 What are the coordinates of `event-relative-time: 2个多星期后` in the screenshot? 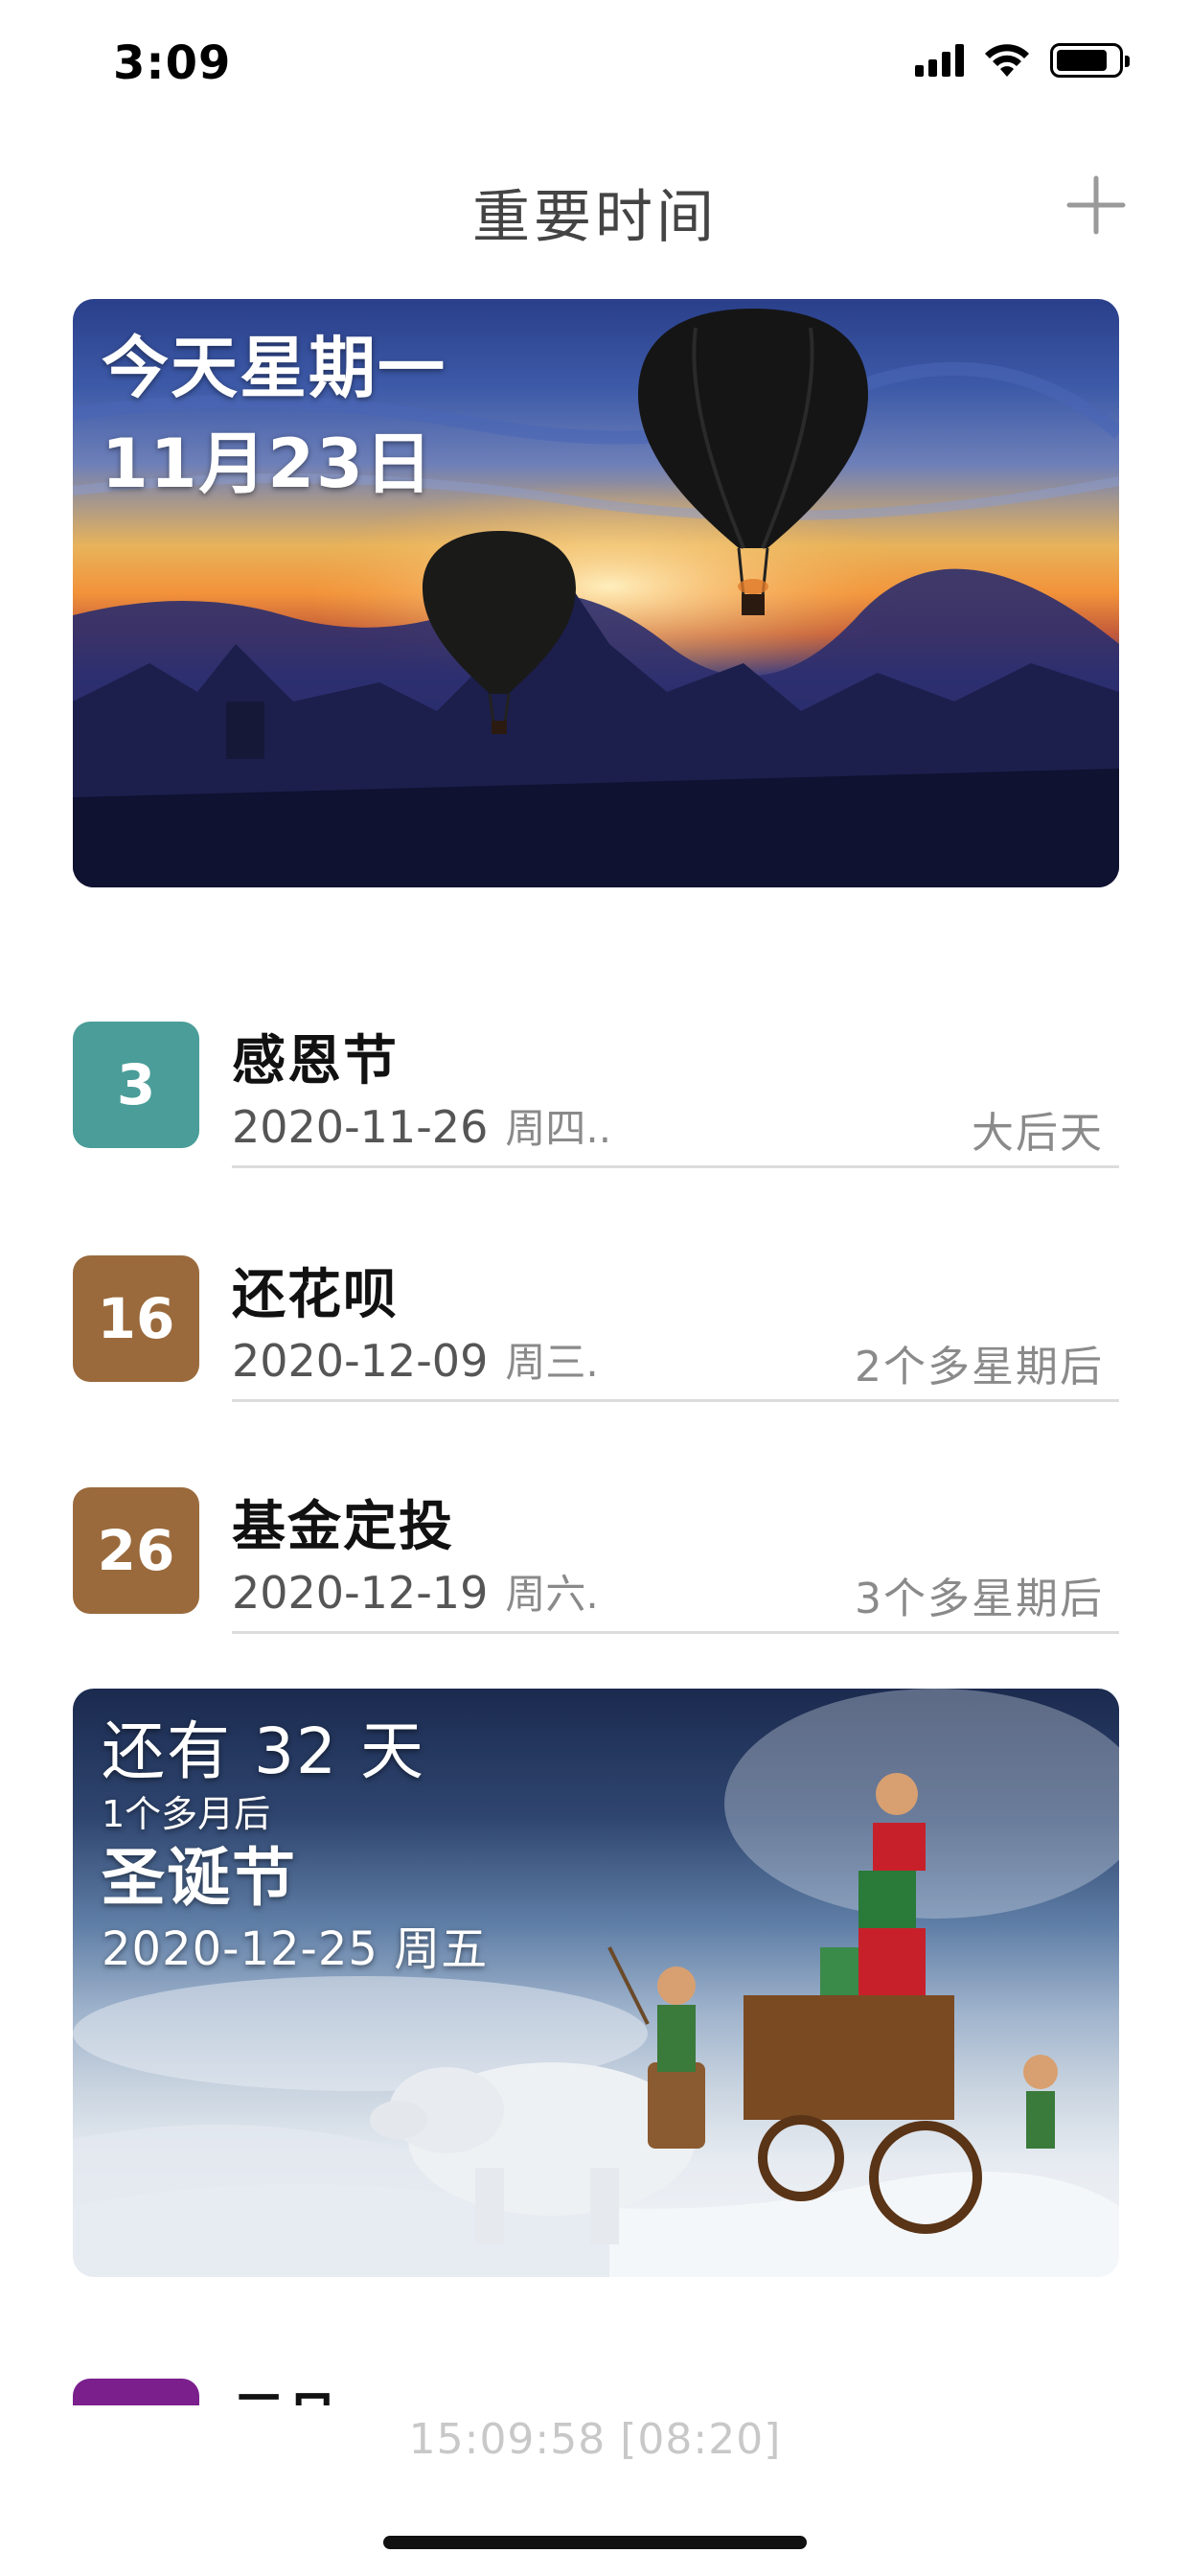 It's located at (980, 1367).